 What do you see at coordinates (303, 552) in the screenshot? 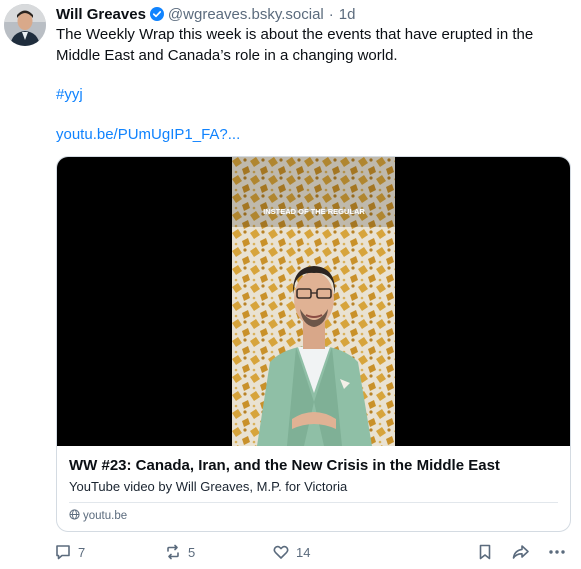
I see `like-count: 14` at bounding box center [303, 552].